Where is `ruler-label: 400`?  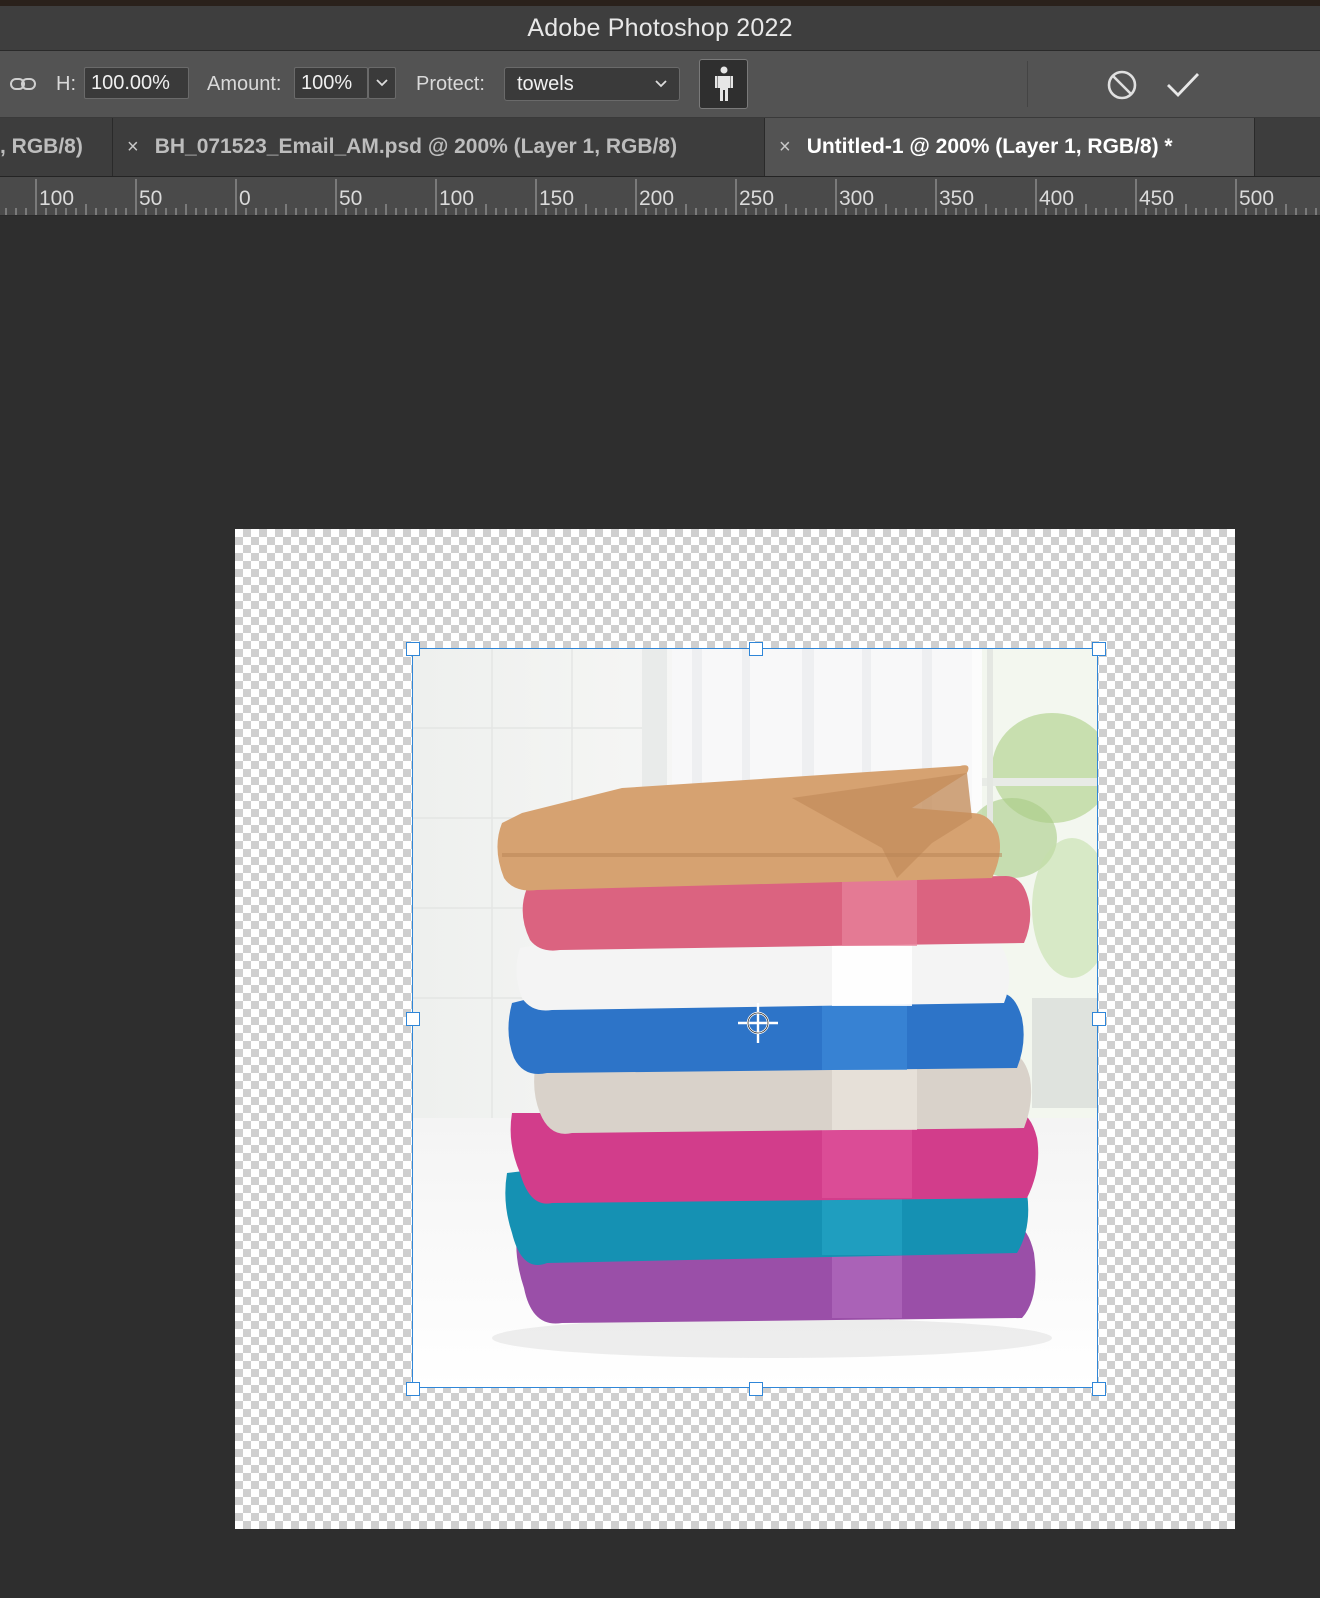
ruler-label: 400 is located at coordinates (1056, 198).